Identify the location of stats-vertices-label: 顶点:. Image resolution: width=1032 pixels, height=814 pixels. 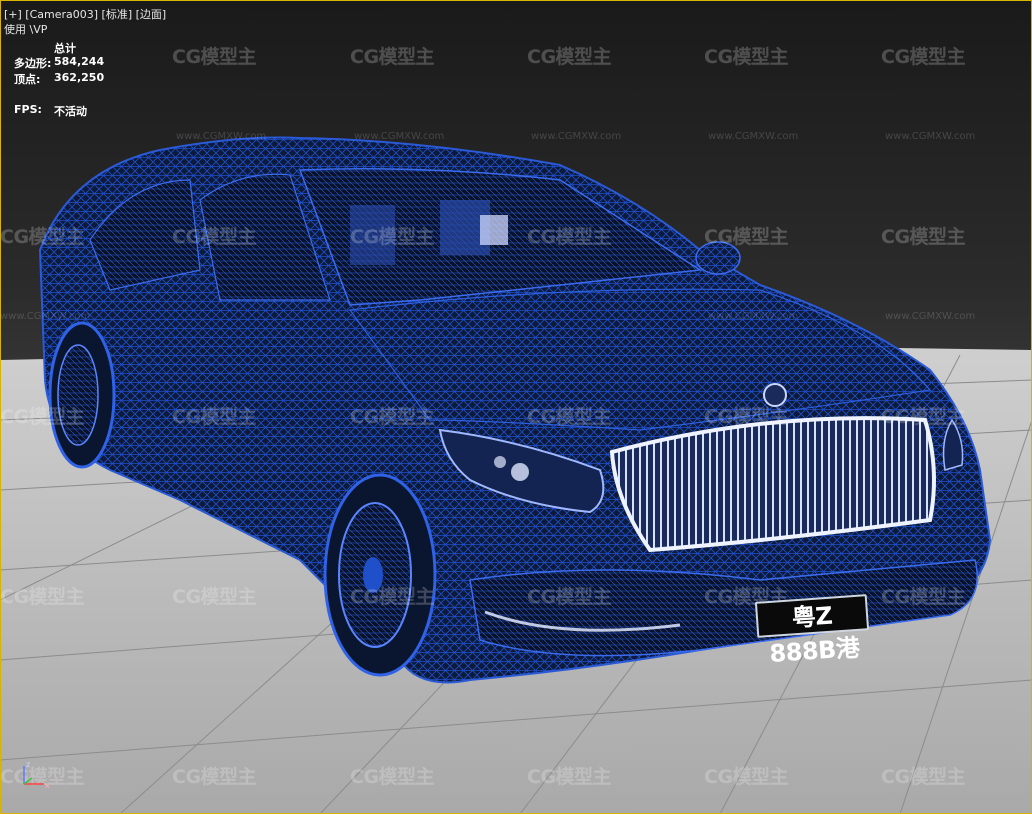
(27, 79).